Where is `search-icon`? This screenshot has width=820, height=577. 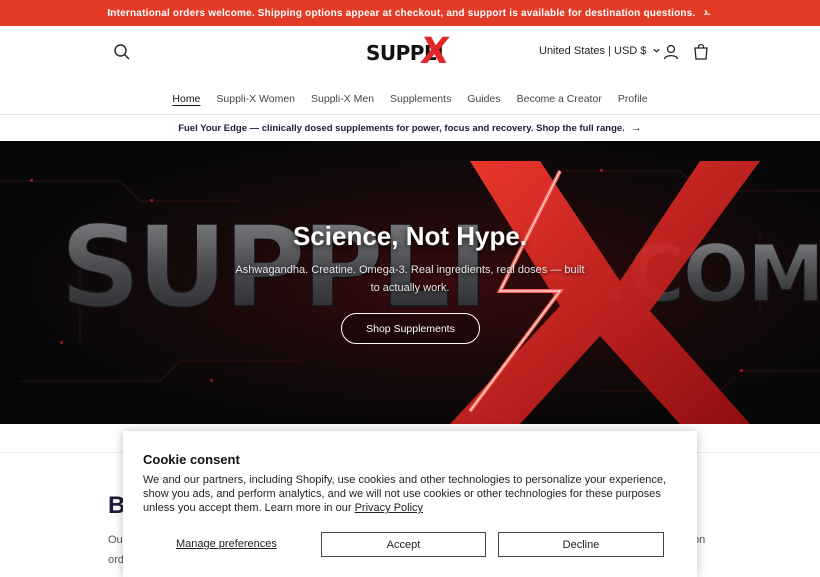
search-icon is located at coordinates (122, 52).